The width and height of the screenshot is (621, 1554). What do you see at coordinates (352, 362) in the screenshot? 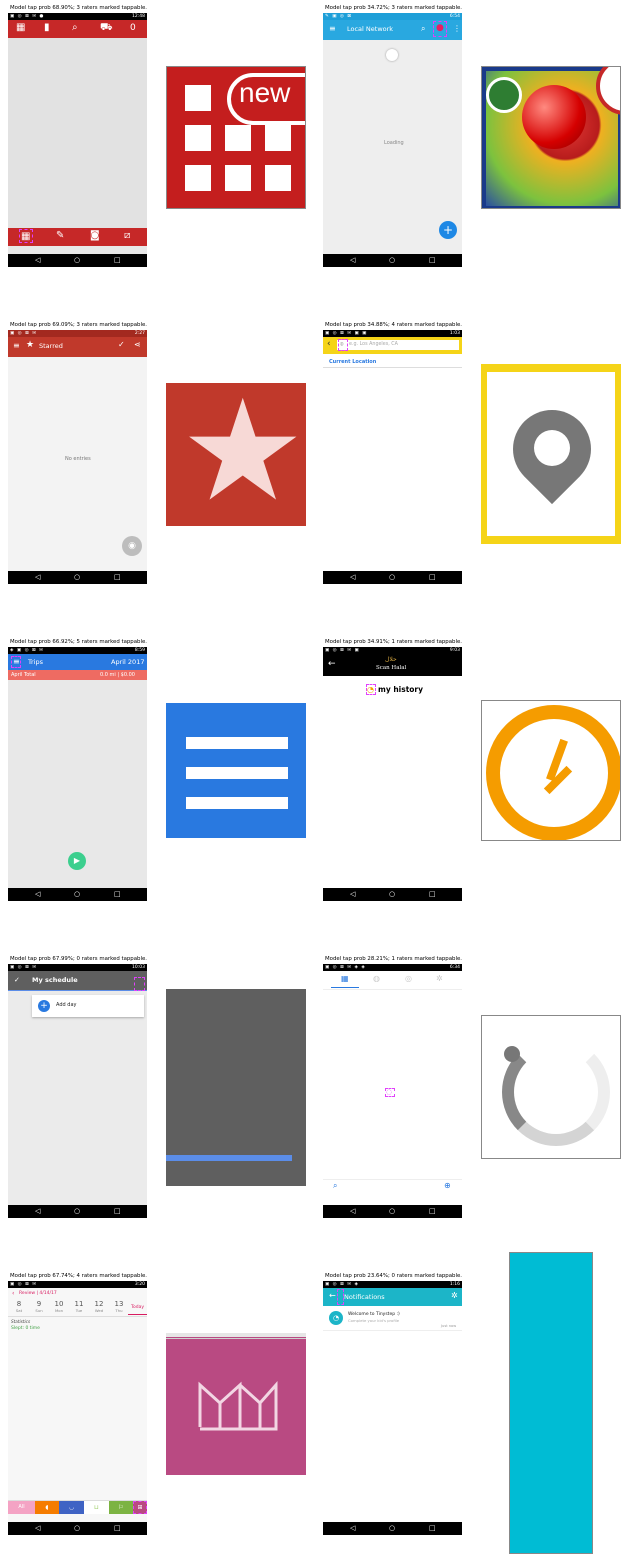
I see `current-location-link: Current Location` at bounding box center [352, 362].